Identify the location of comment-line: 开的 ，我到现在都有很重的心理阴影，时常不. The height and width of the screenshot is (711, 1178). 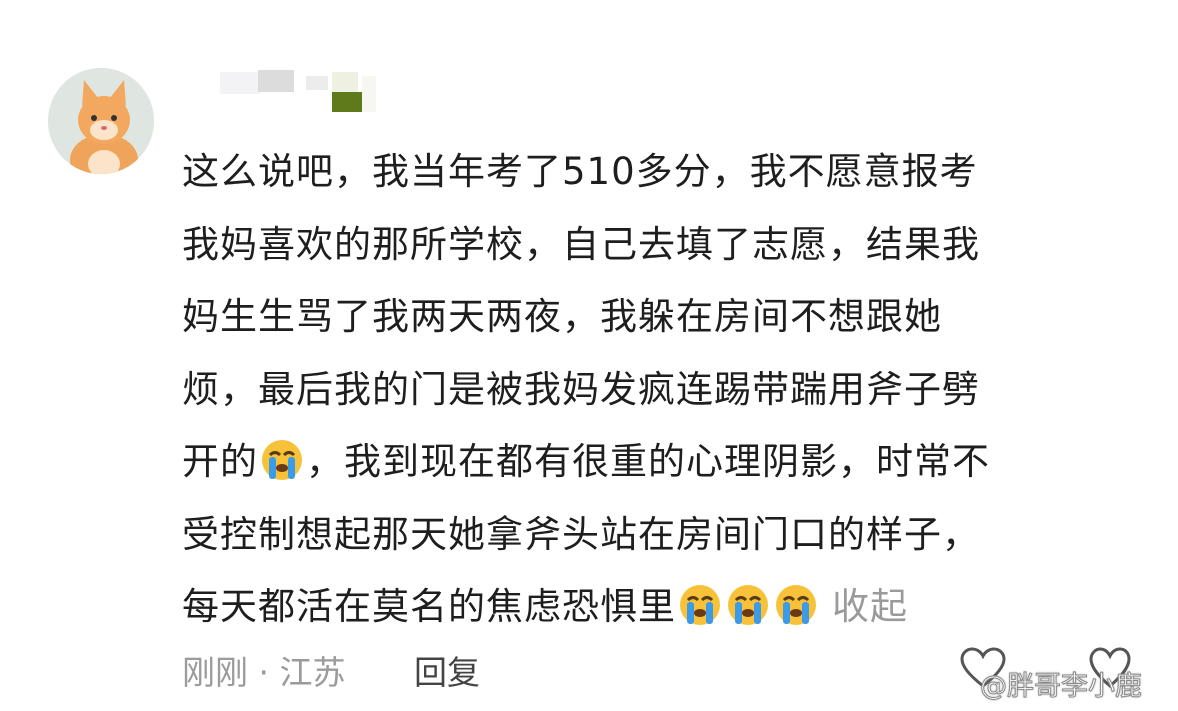
(662, 462).